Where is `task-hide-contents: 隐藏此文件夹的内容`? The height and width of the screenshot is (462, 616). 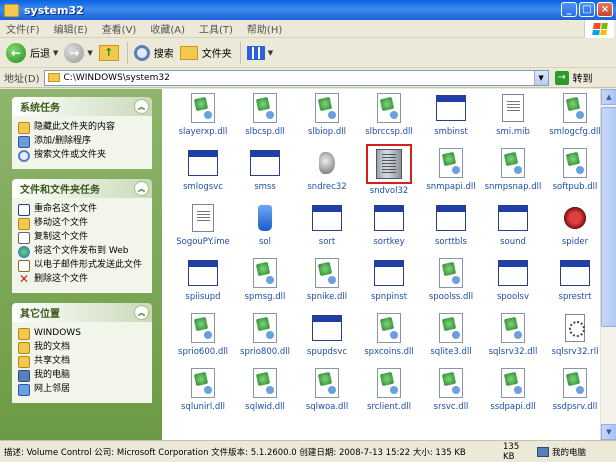 task-hide-contents: 隐藏此文件夹的内容 is located at coordinates (82, 128).